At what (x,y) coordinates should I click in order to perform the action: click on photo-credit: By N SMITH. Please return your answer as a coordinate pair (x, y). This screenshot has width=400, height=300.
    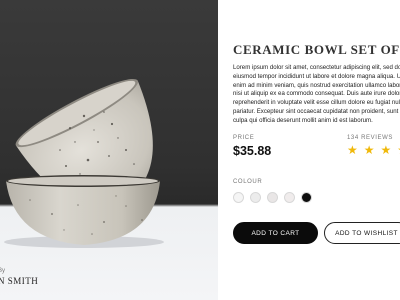
    Looking at the image, I should click on (19, 277).